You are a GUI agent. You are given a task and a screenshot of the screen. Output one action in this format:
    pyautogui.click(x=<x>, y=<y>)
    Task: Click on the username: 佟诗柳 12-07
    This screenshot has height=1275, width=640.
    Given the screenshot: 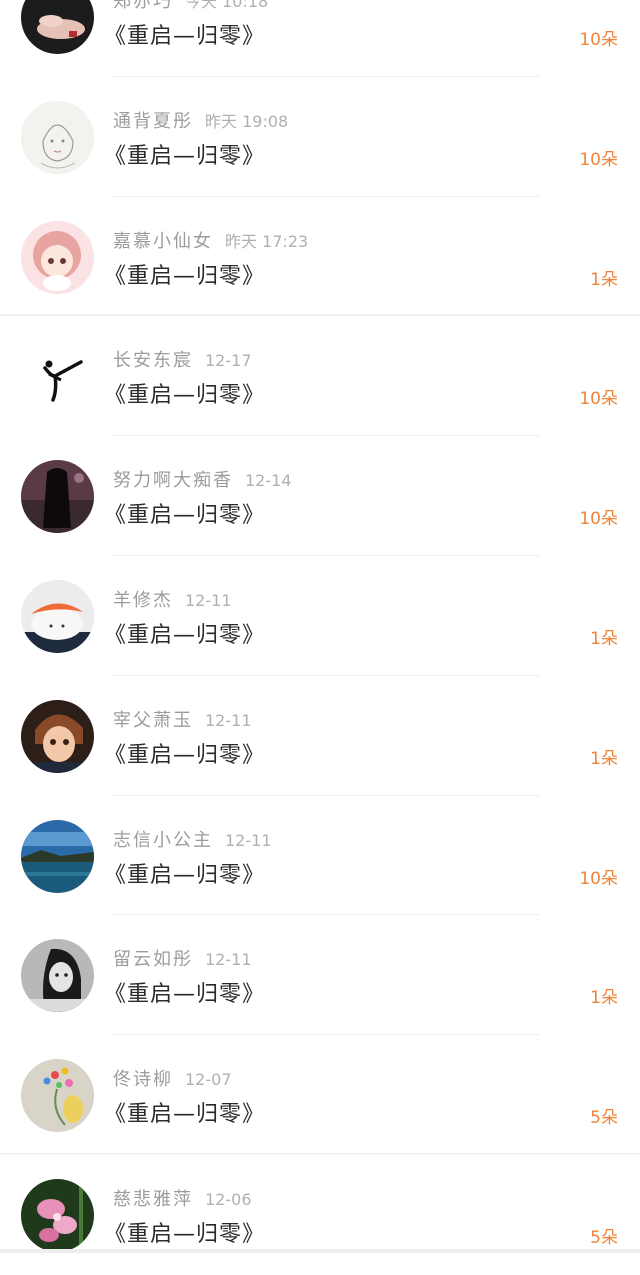 What is the action you would take?
    pyautogui.click(x=172, y=1078)
    